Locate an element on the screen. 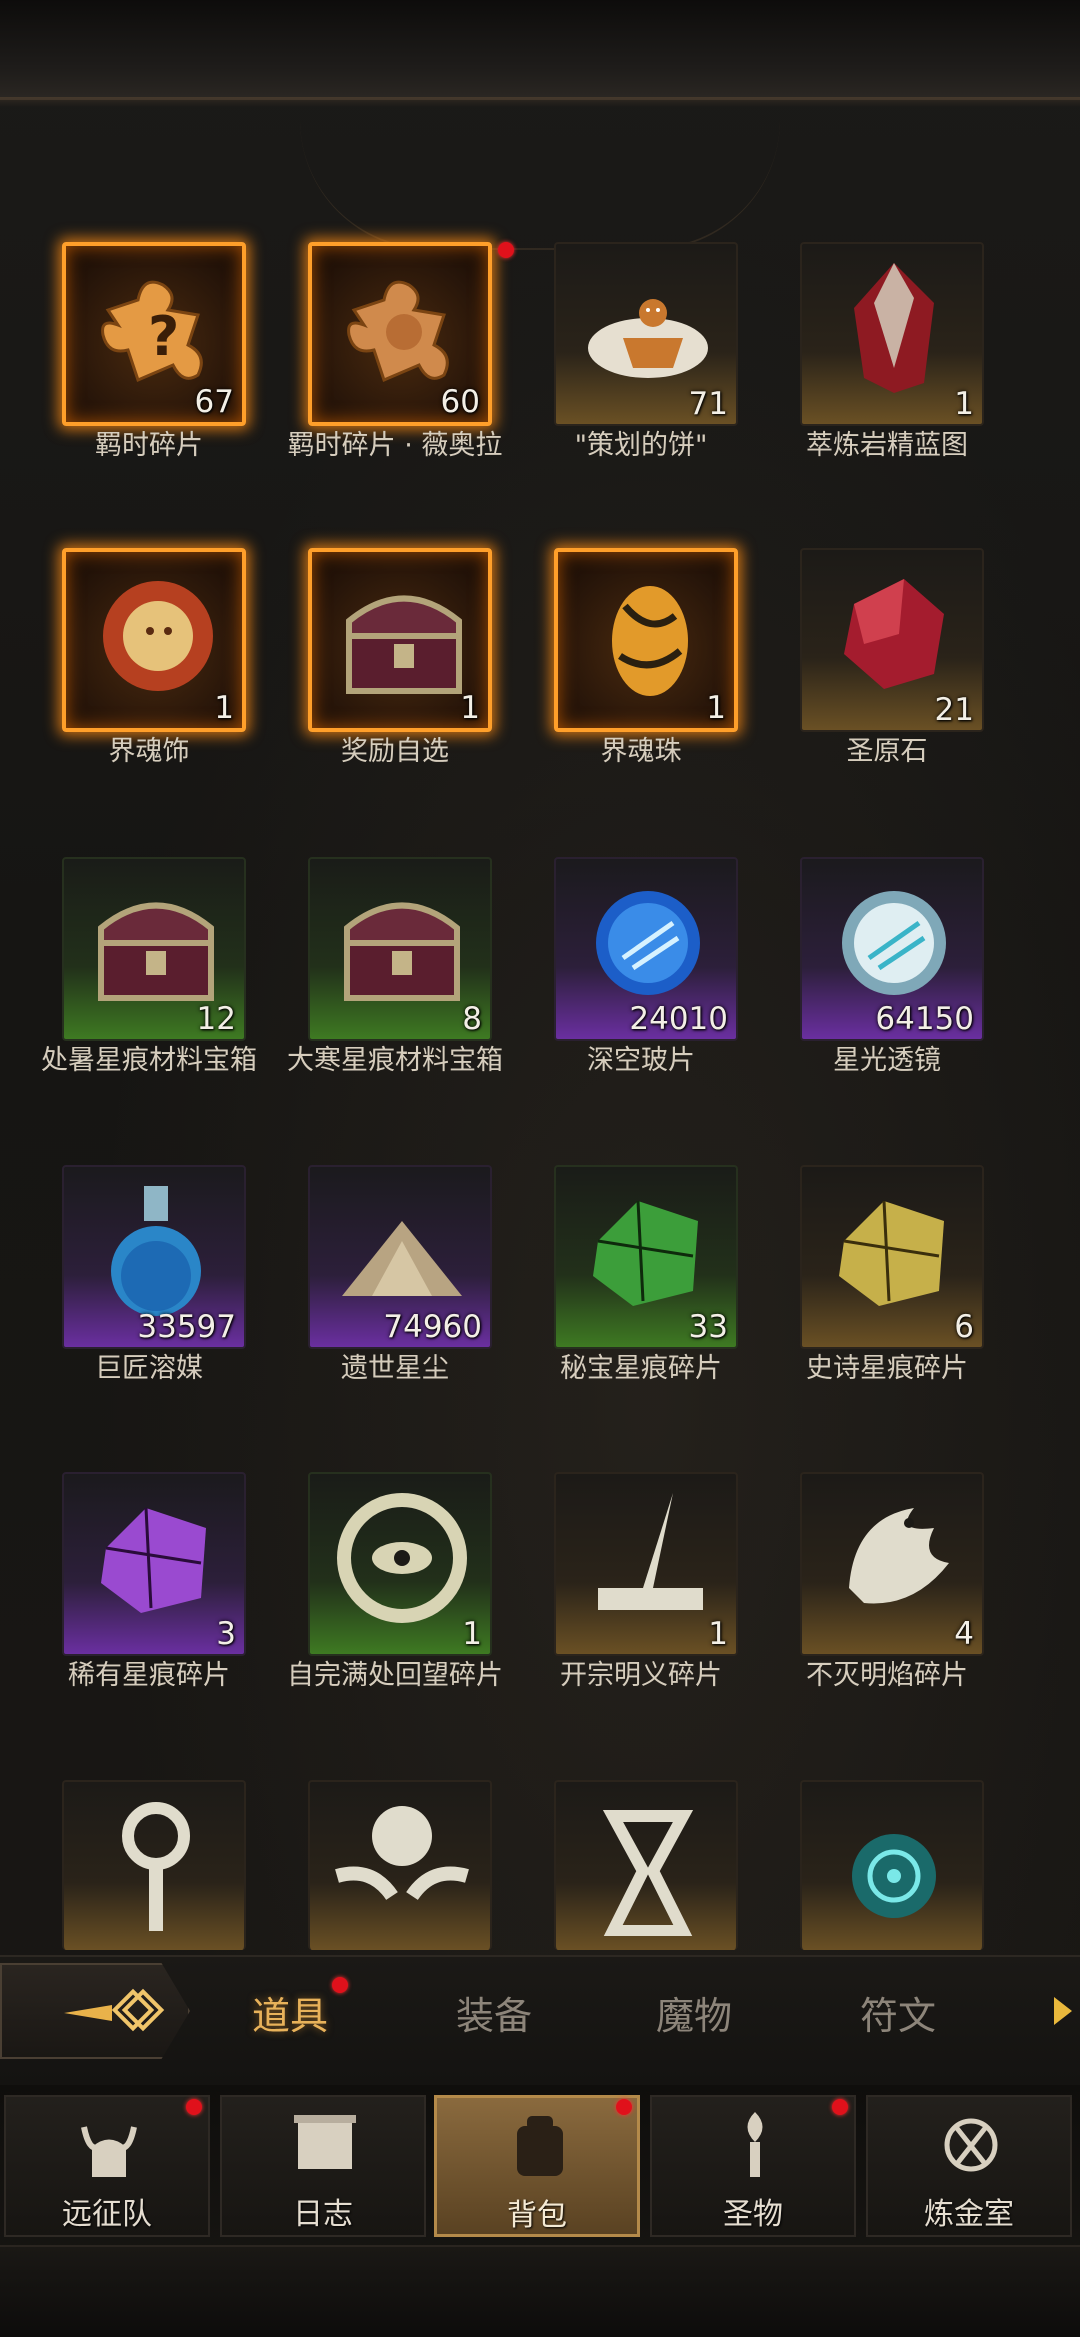 The width and height of the screenshot is (1080, 2337). item-tile: 12 is located at coordinates (154, 949).